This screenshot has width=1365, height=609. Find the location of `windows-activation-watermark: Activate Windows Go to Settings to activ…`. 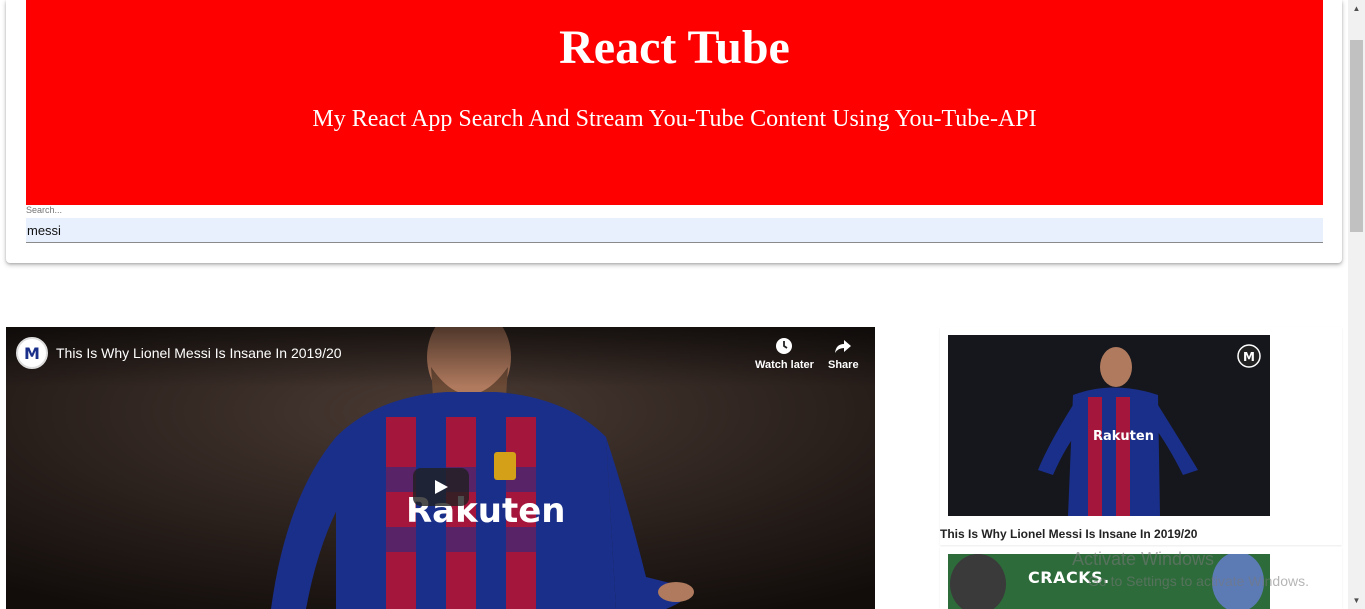

windows-activation-watermark: Activate Windows Go to Settings to activ… is located at coordinates (1190, 570).